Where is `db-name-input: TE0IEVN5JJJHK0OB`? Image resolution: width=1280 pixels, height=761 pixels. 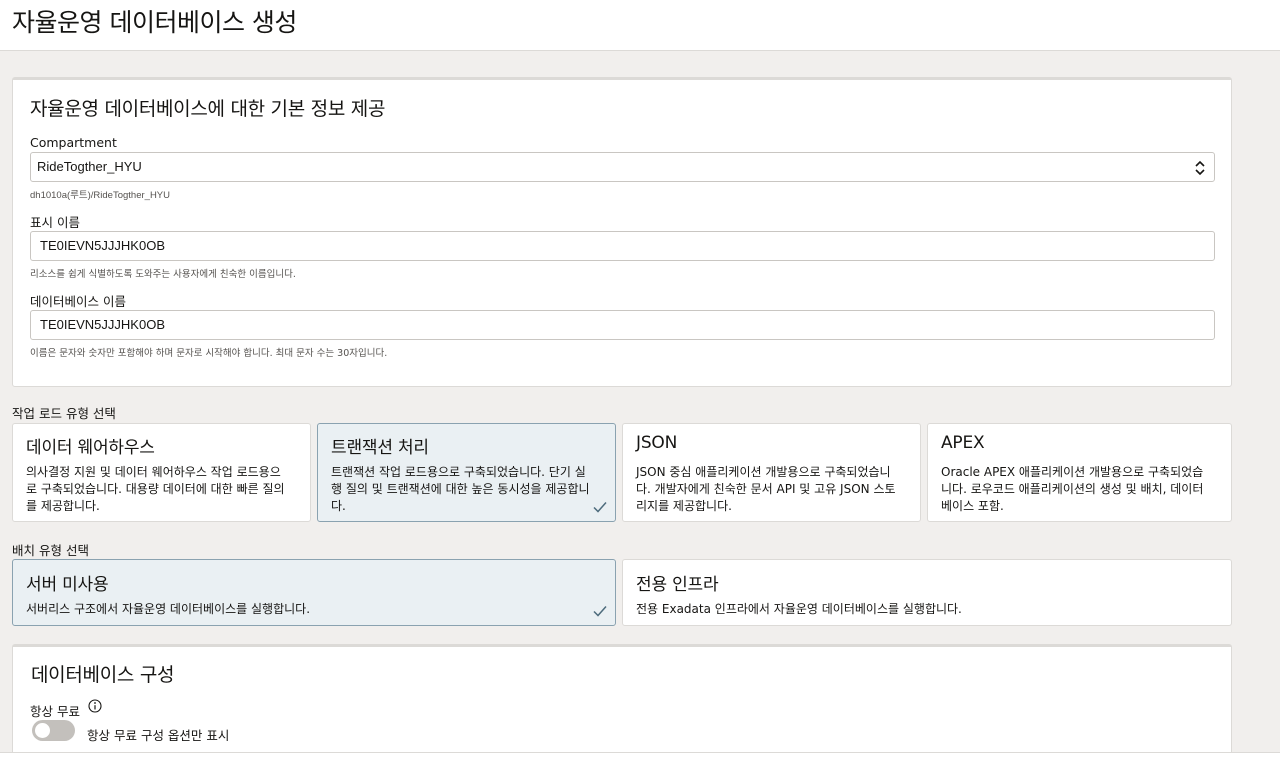 db-name-input: TE0IEVN5JJJHK0OB is located at coordinates (622, 325).